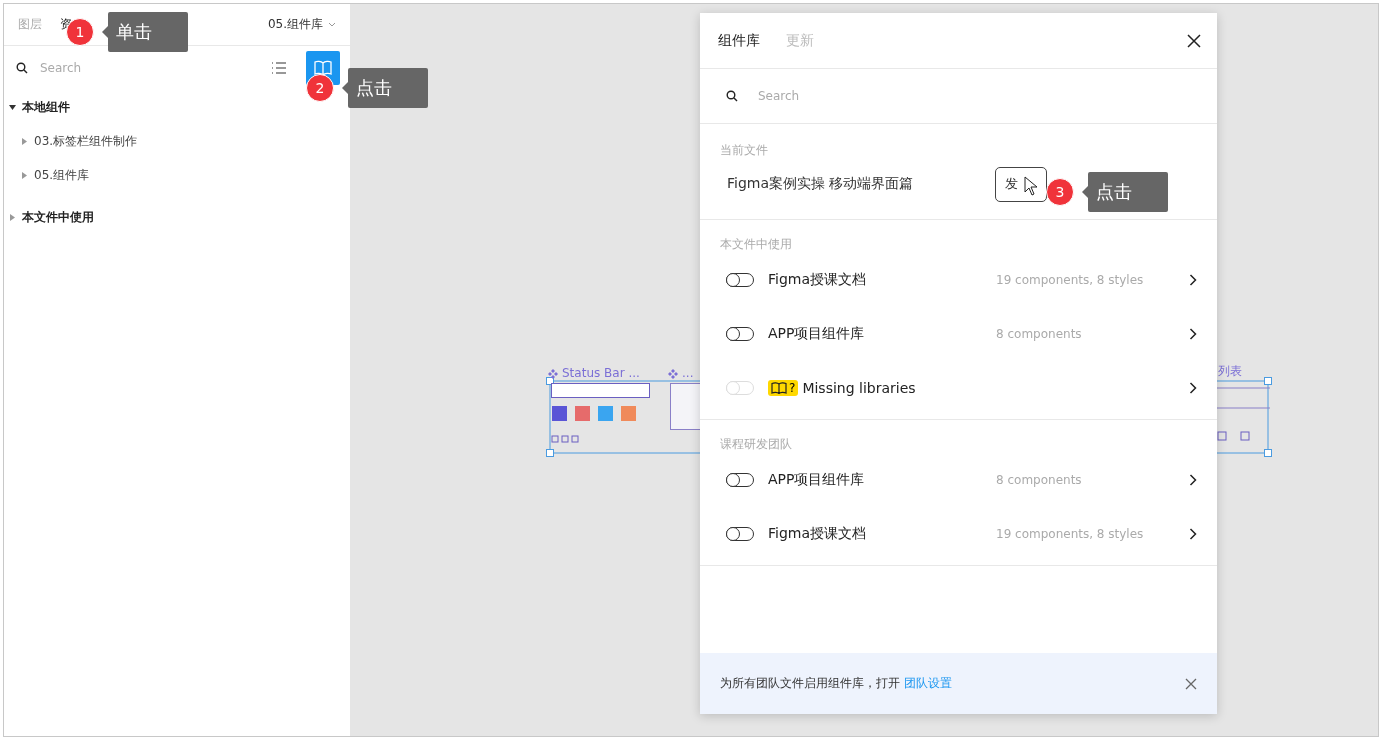 This screenshot has width=1383, height=740. What do you see at coordinates (739, 40) in the screenshot?
I see `dialog-tab: 组件库` at bounding box center [739, 40].